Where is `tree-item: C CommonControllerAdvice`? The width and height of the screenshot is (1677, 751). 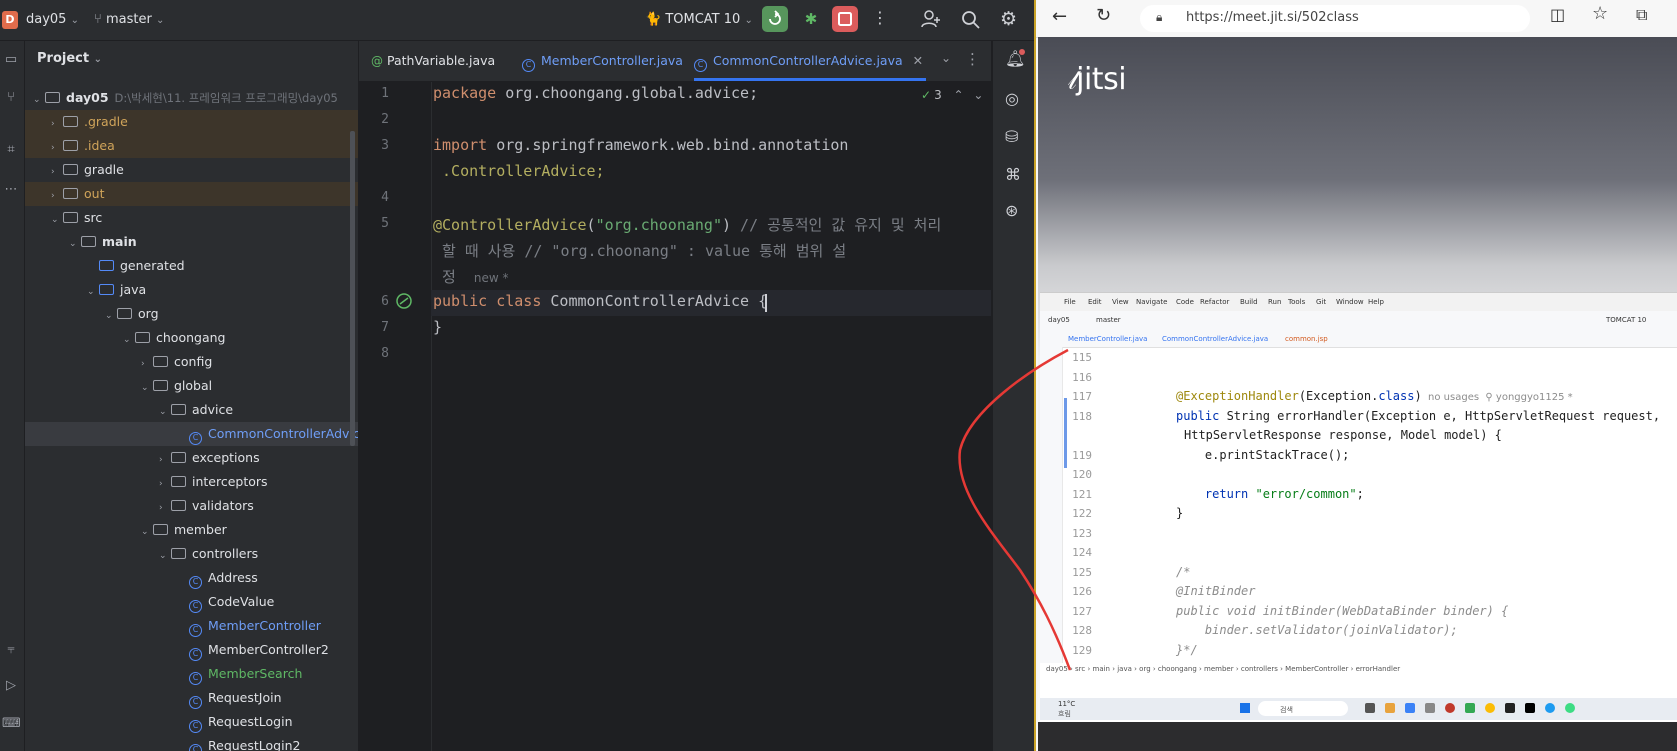 tree-item: C CommonControllerAdvice is located at coordinates (191, 434).